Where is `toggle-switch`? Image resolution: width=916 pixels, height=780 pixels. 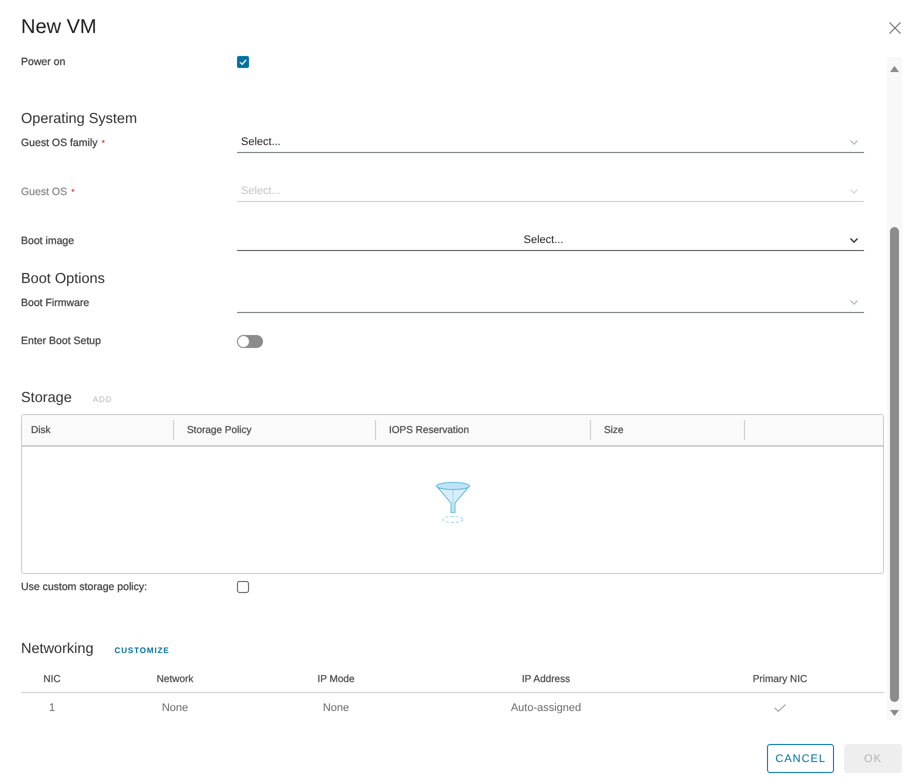
toggle-switch is located at coordinates (250, 341).